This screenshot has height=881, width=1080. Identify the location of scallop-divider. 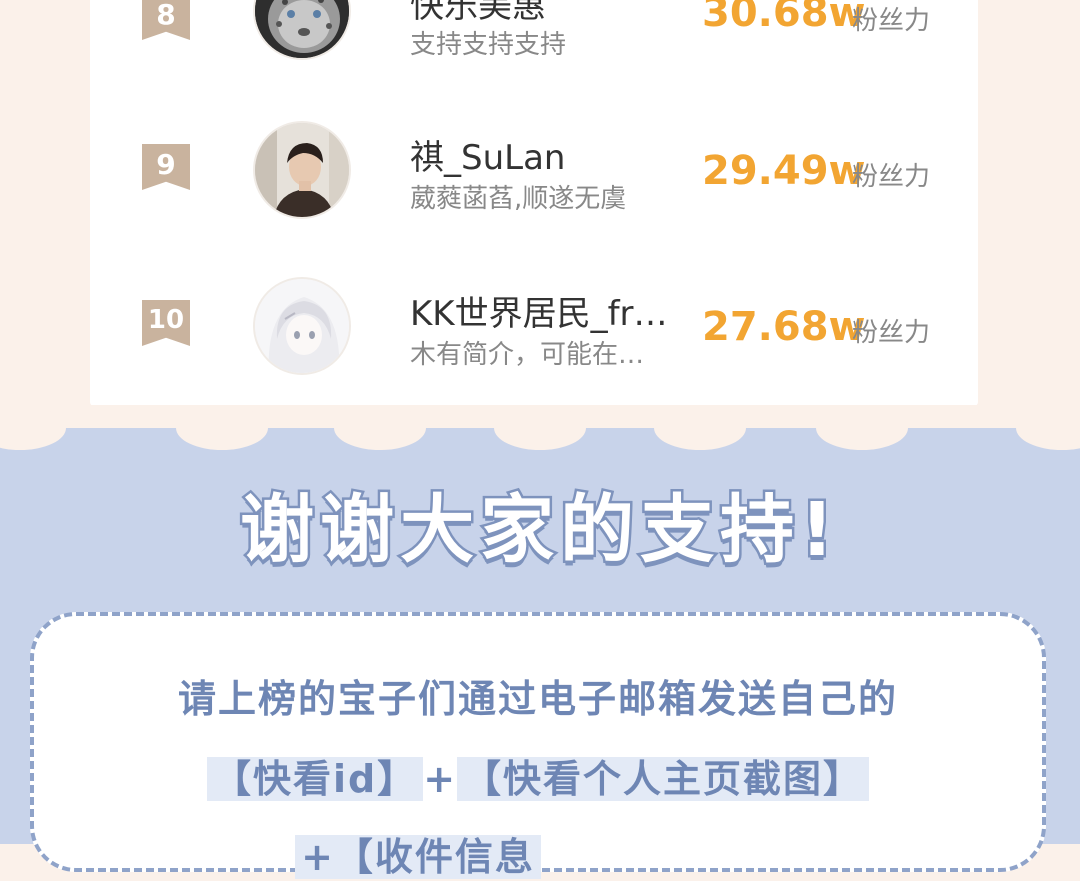
(540, 427).